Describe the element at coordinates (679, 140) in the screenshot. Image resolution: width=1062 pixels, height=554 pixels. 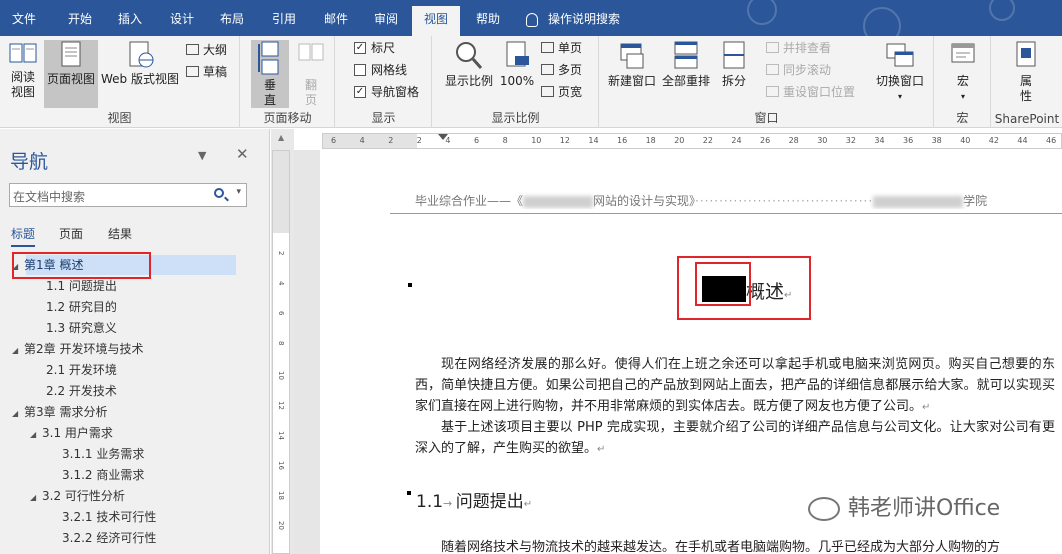
I see `ruler-number: 20` at that location.